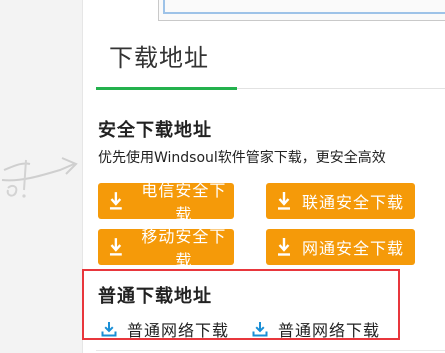 The image size is (445, 353). What do you see at coordinates (353, 248) in the screenshot?
I see `button-label: 网通安全下载` at bounding box center [353, 248].